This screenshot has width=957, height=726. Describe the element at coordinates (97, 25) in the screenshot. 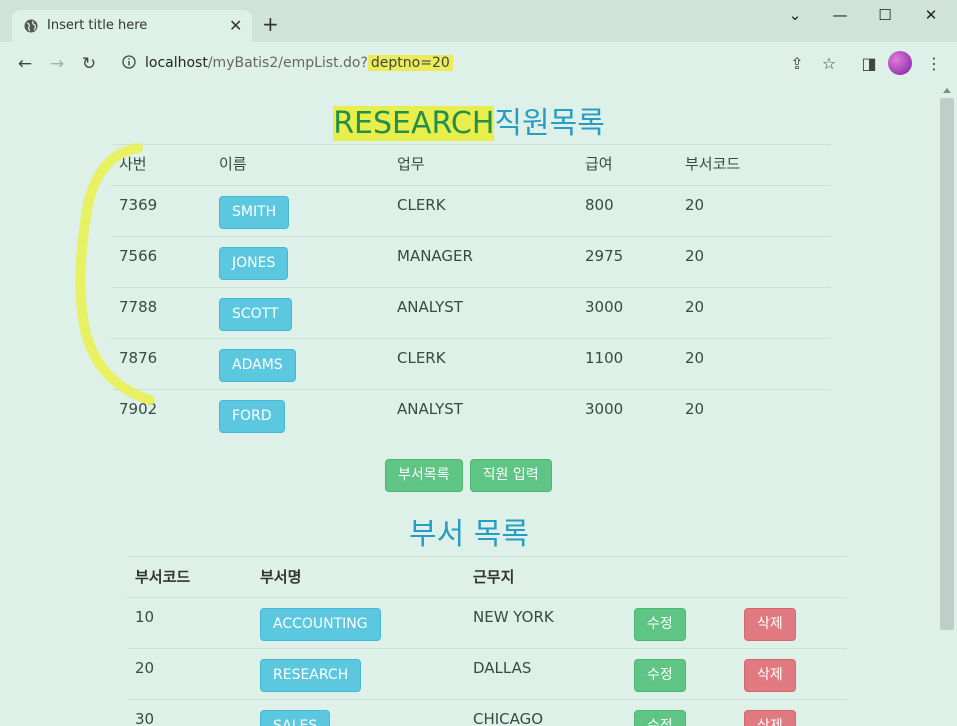

I see `tab-title: Insert title here` at that location.